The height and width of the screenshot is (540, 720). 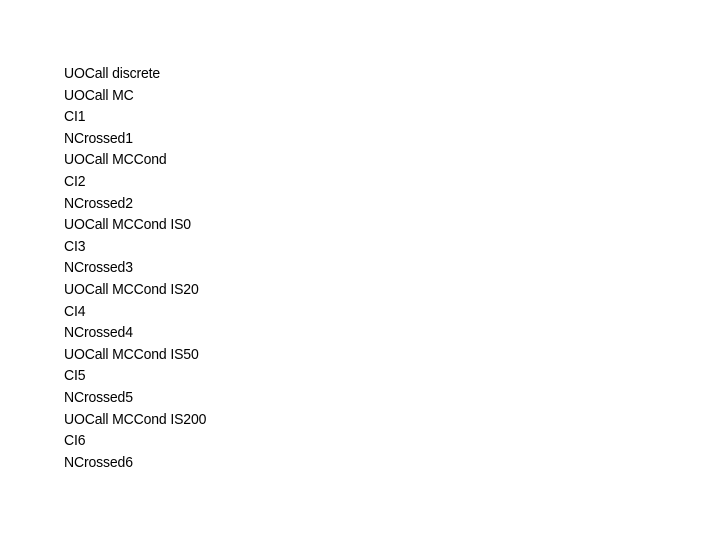 I want to click on list-item: NCrossed1, so click(x=98, y=138).